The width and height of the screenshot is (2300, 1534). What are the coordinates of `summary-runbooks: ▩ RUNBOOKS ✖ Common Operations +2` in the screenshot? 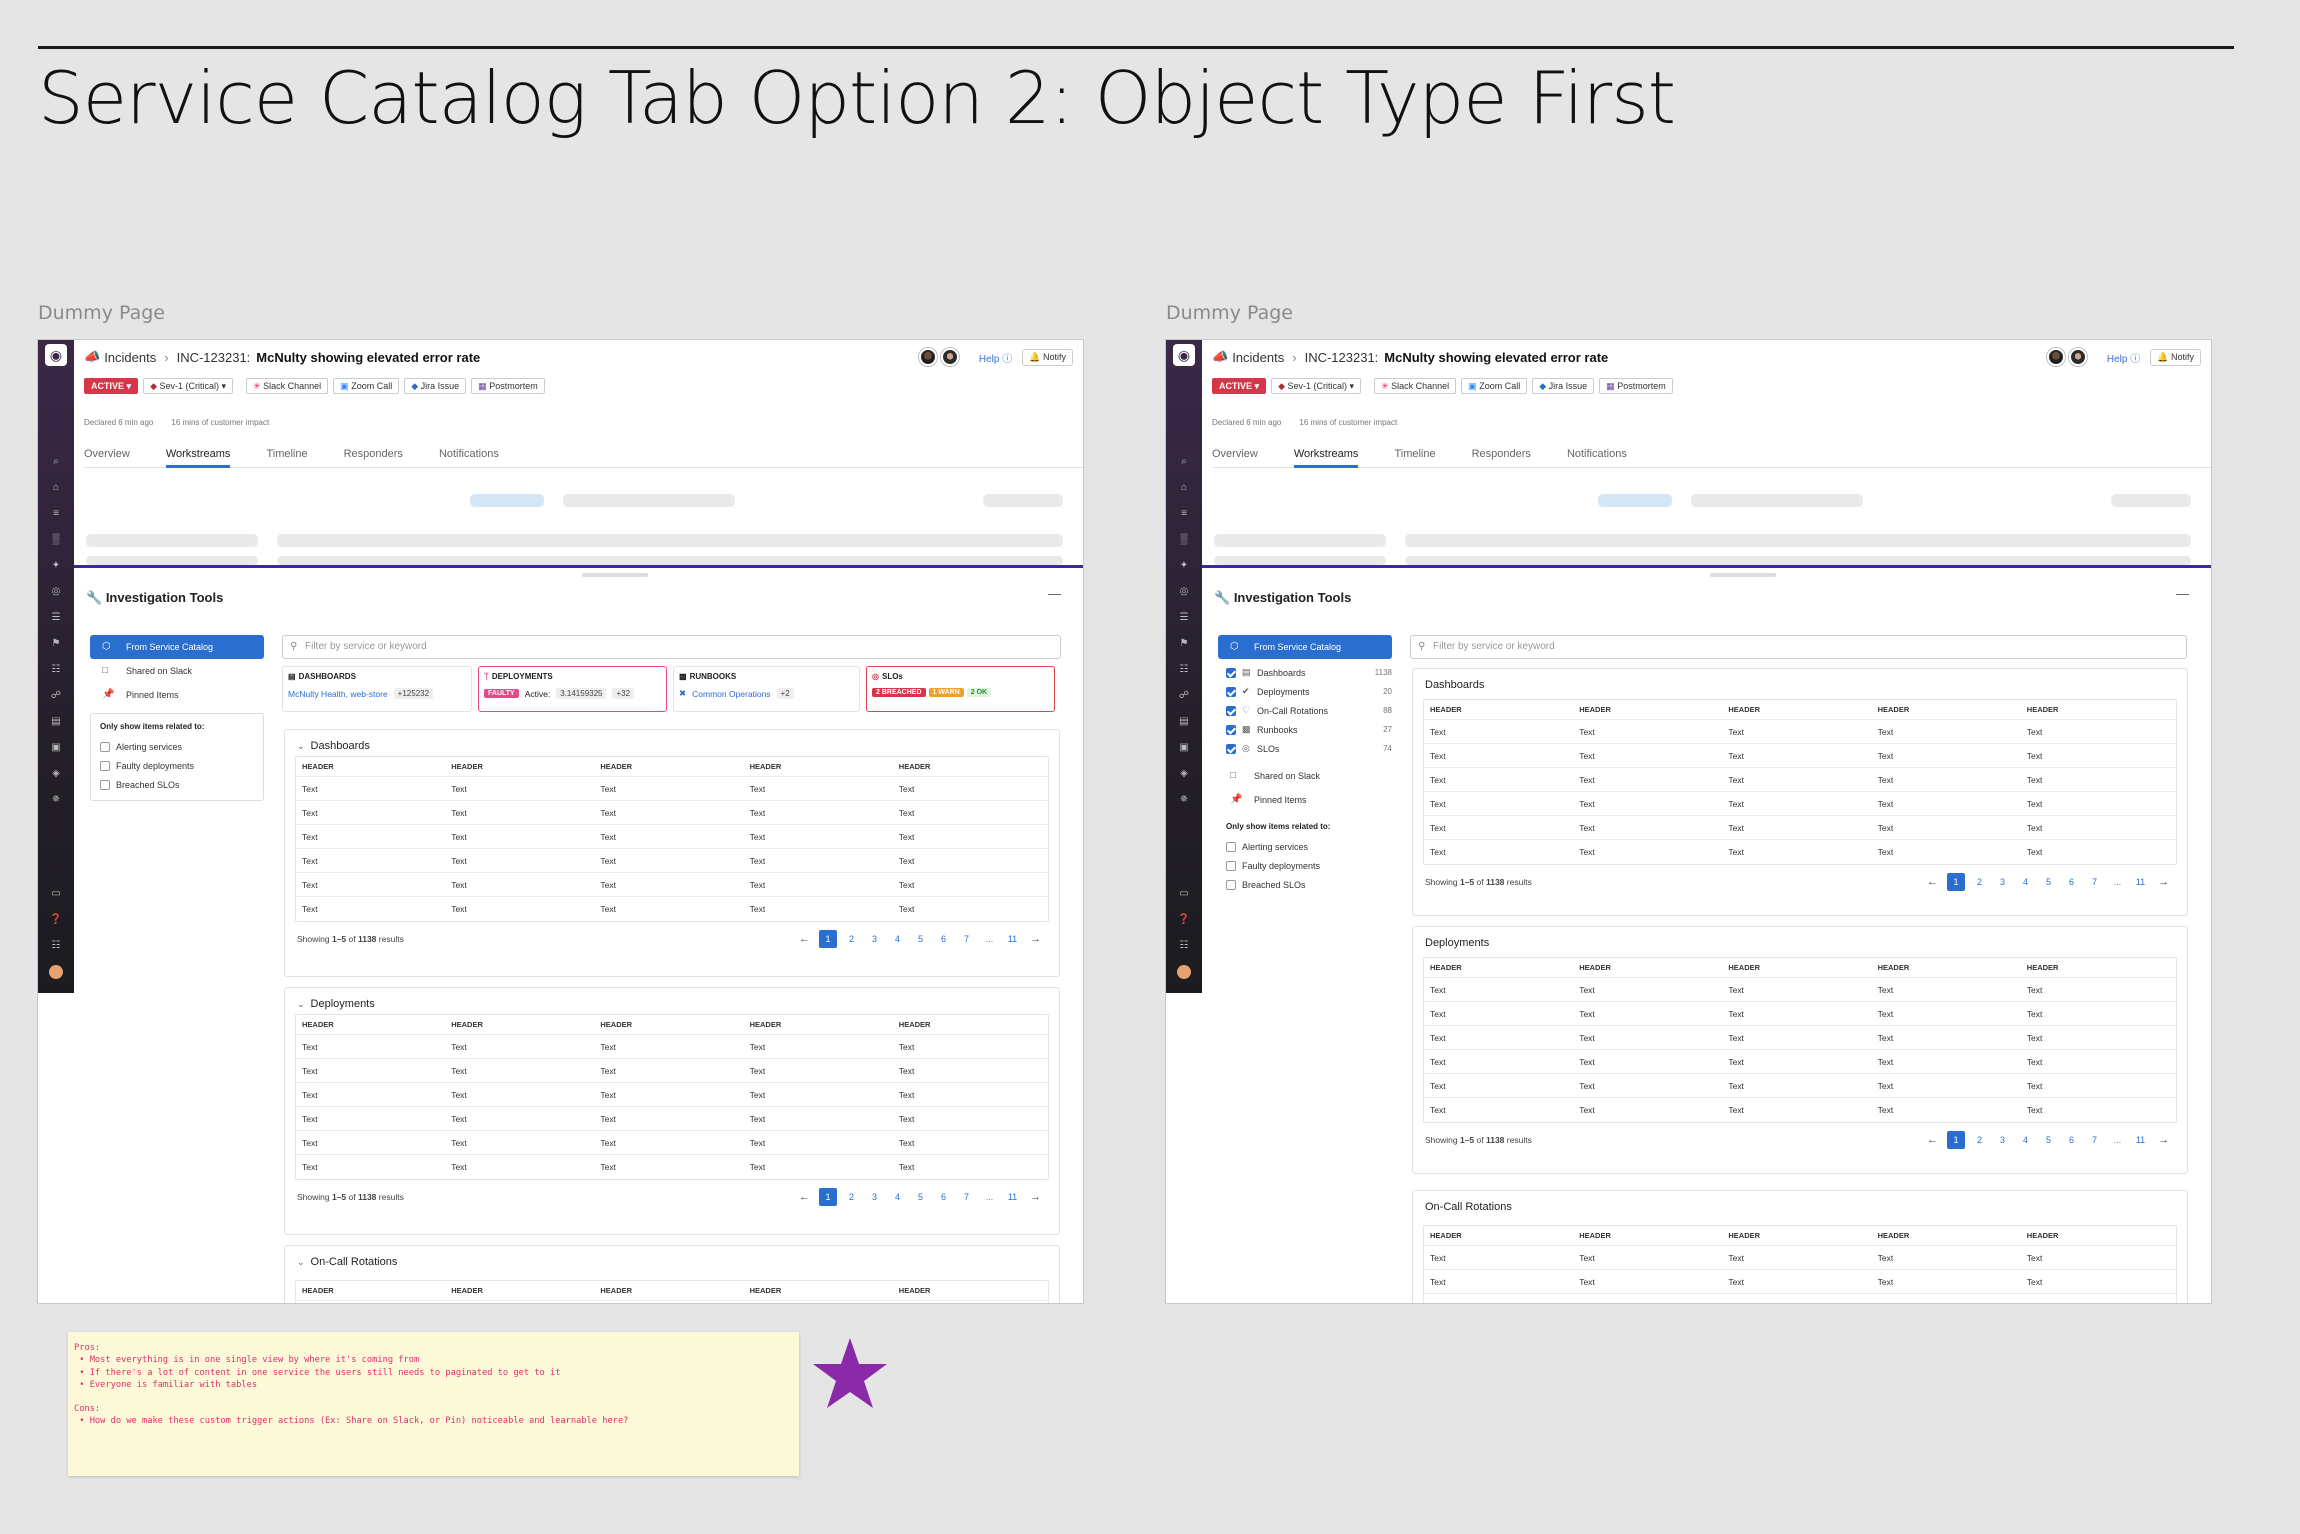 It's located at (766, 689).